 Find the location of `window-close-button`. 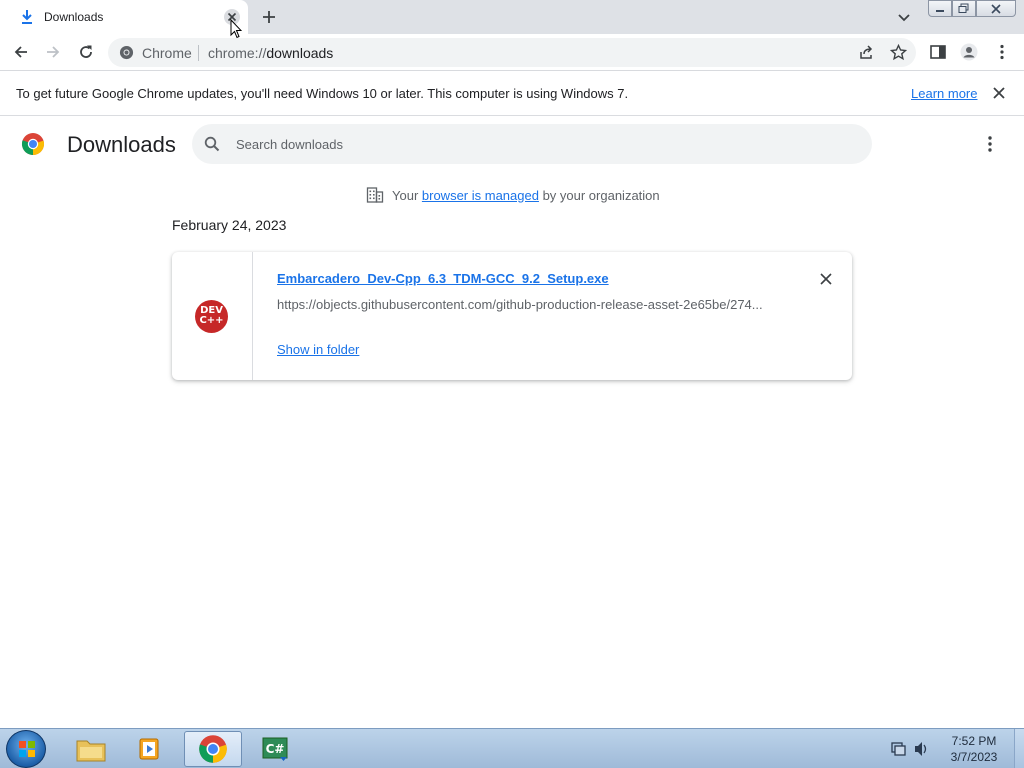

window-close-button is located at coordinates (996, 8).